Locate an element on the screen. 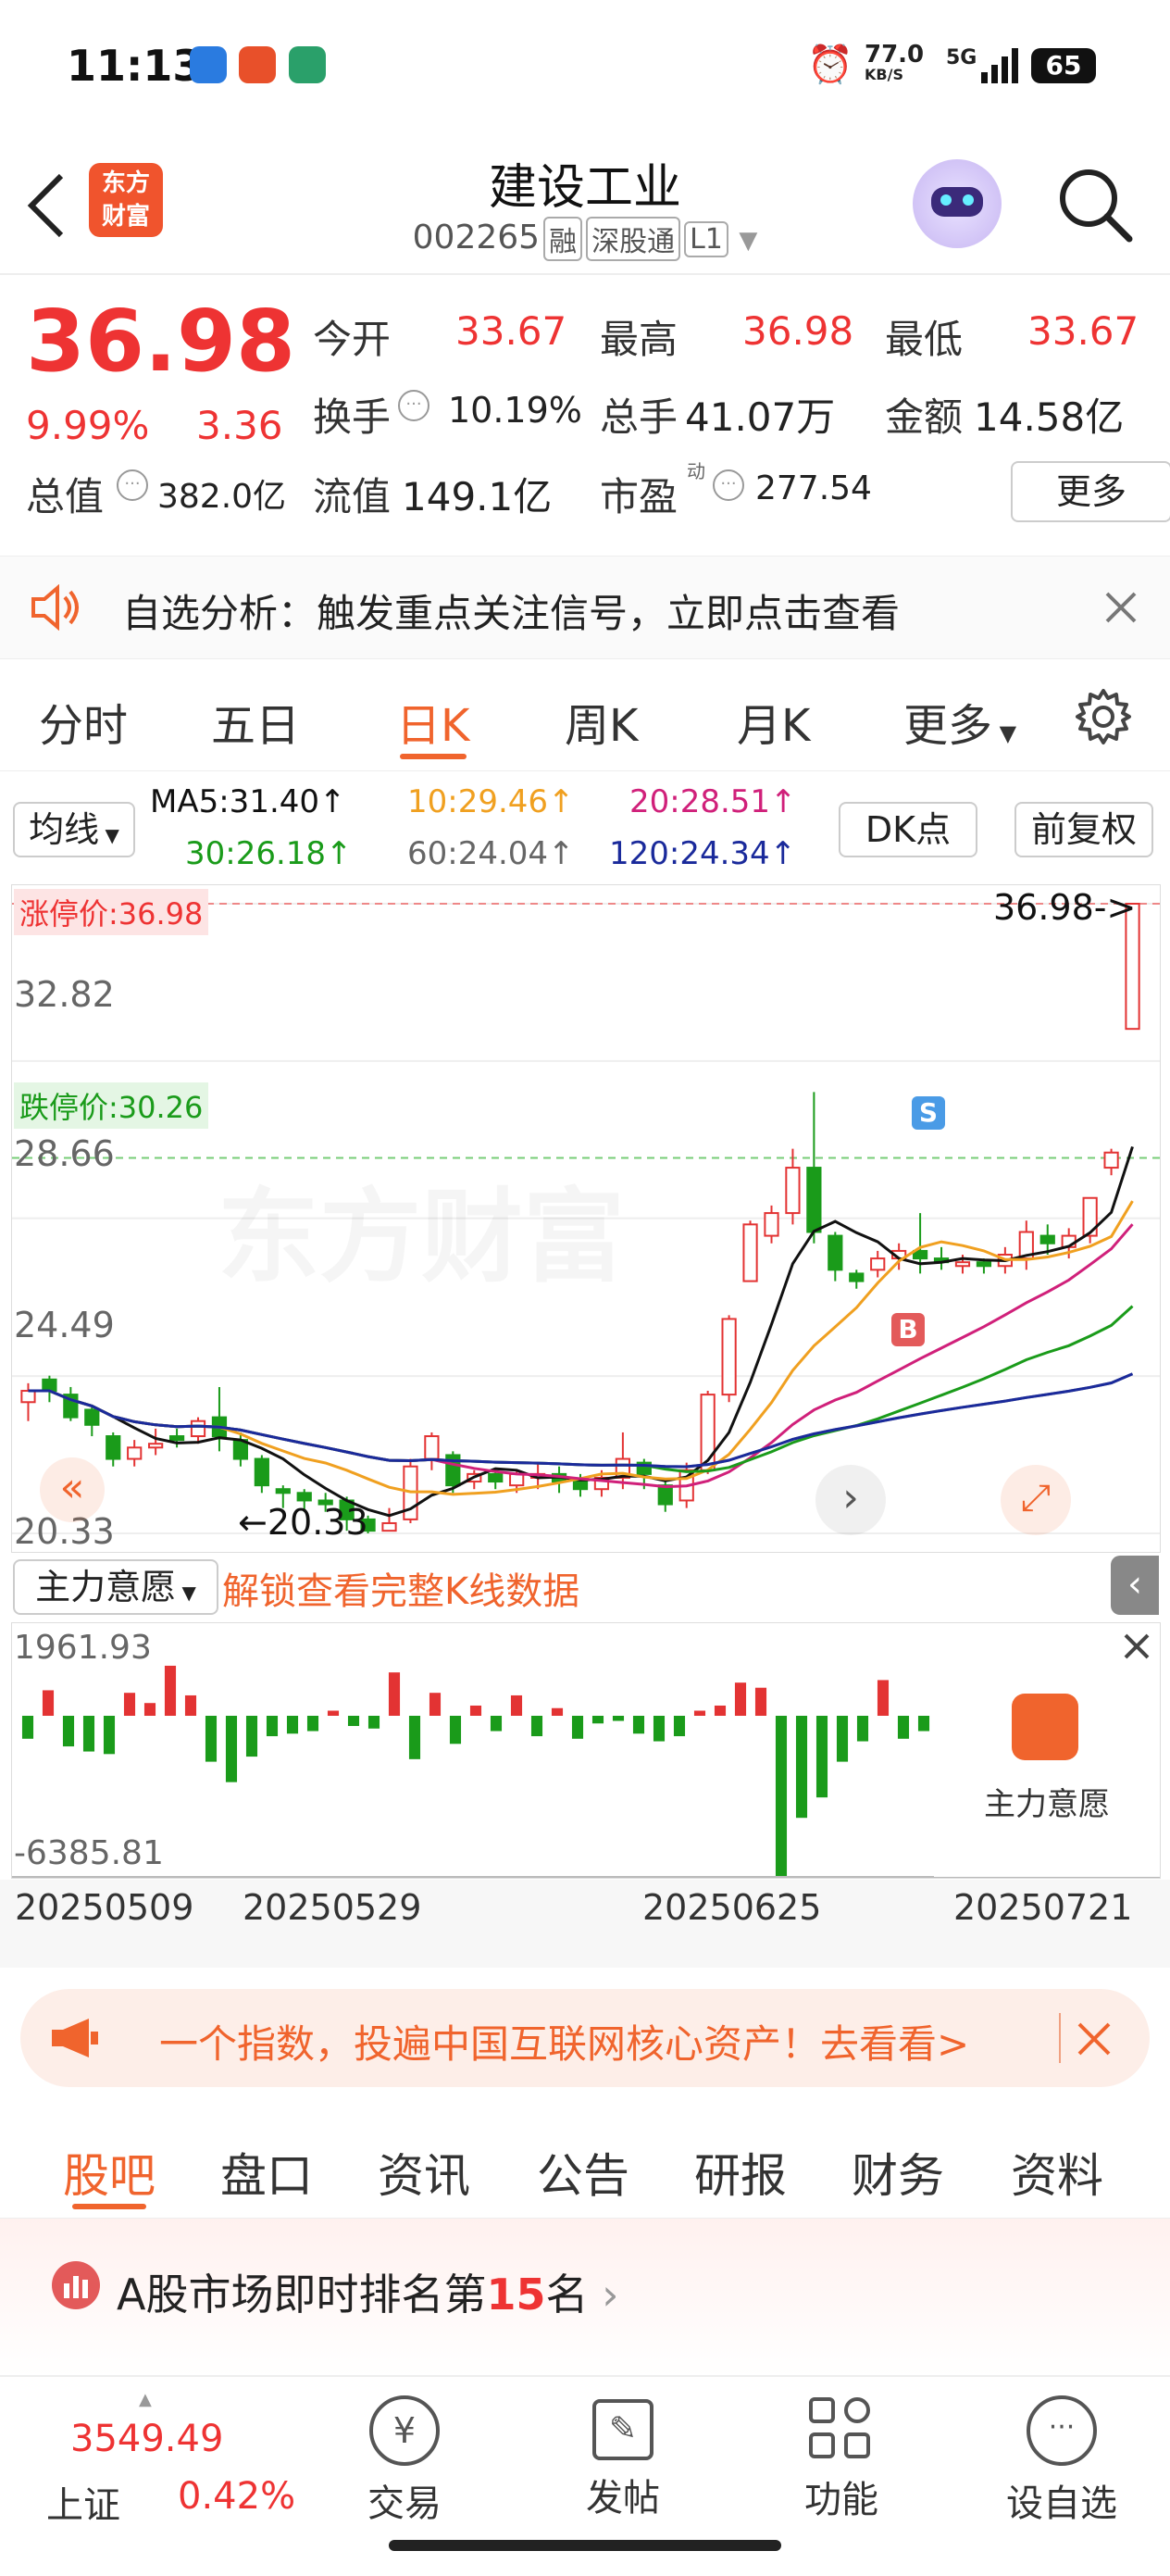  ma-selector: 均线 ▼ is located at coordinates (74, 830).